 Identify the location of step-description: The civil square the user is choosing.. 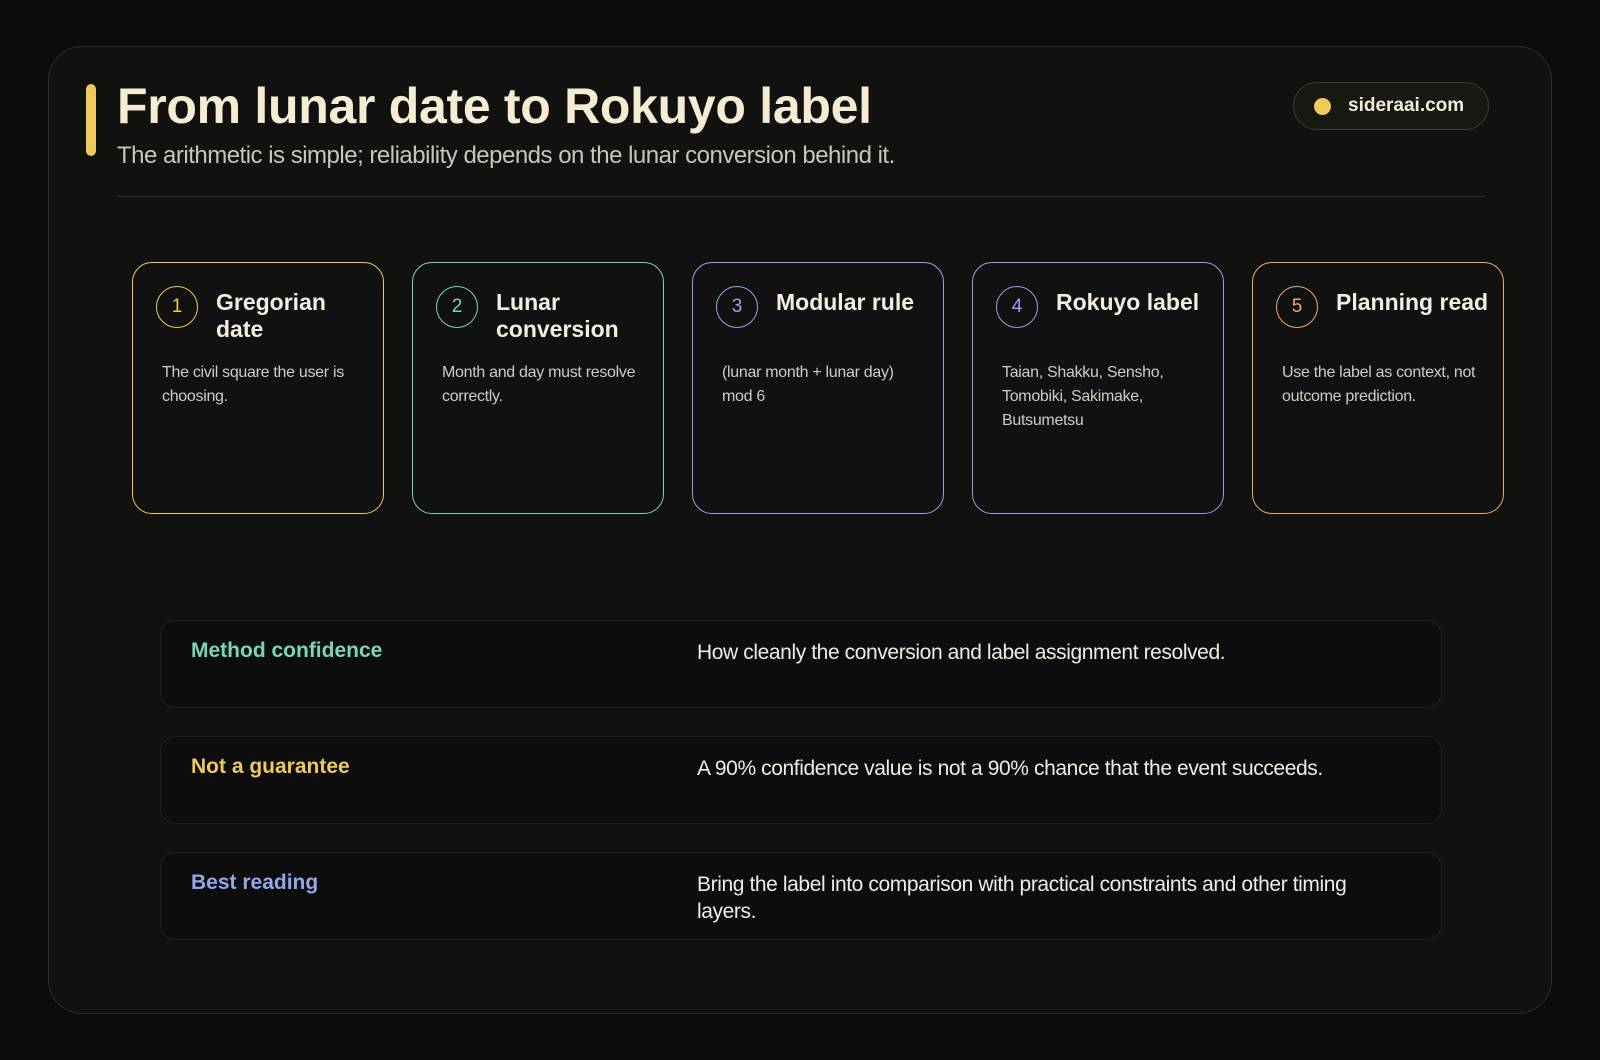
(253, 384).